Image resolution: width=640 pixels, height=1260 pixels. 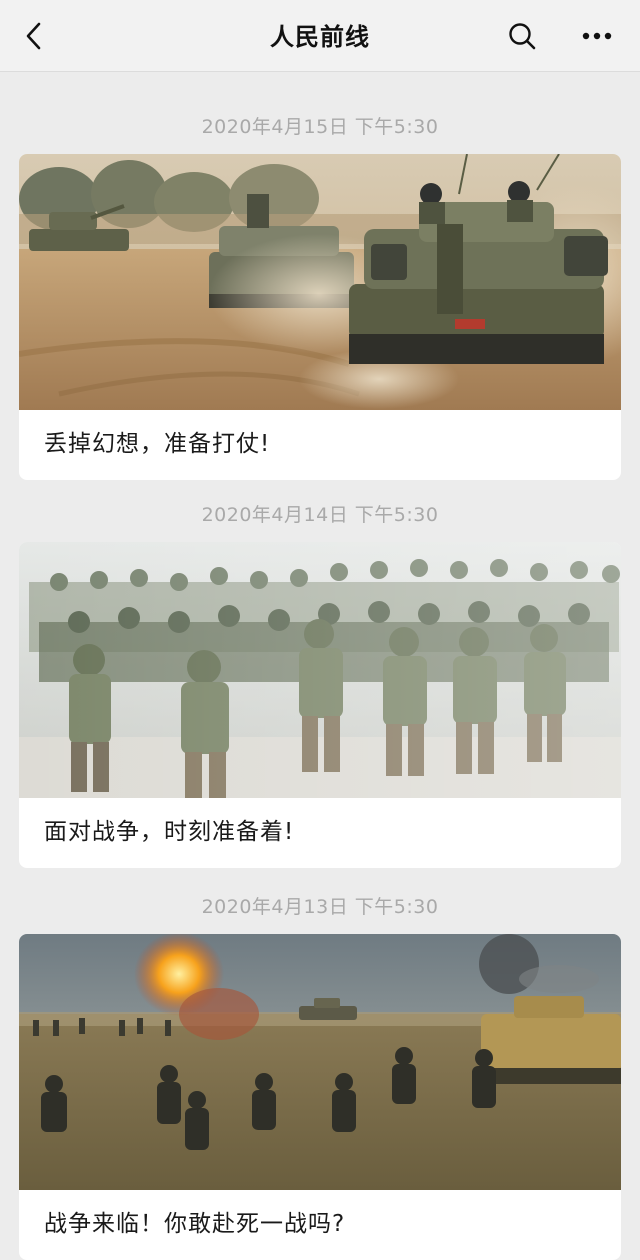 I want to click on search-icon, so click(x=522, y=36).